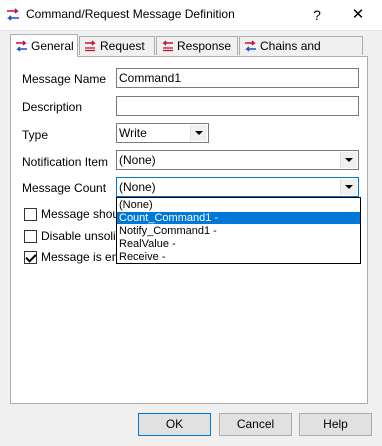 The image size is (382, 446). I want to click on dropdown-option: (None), so click(238, 205).